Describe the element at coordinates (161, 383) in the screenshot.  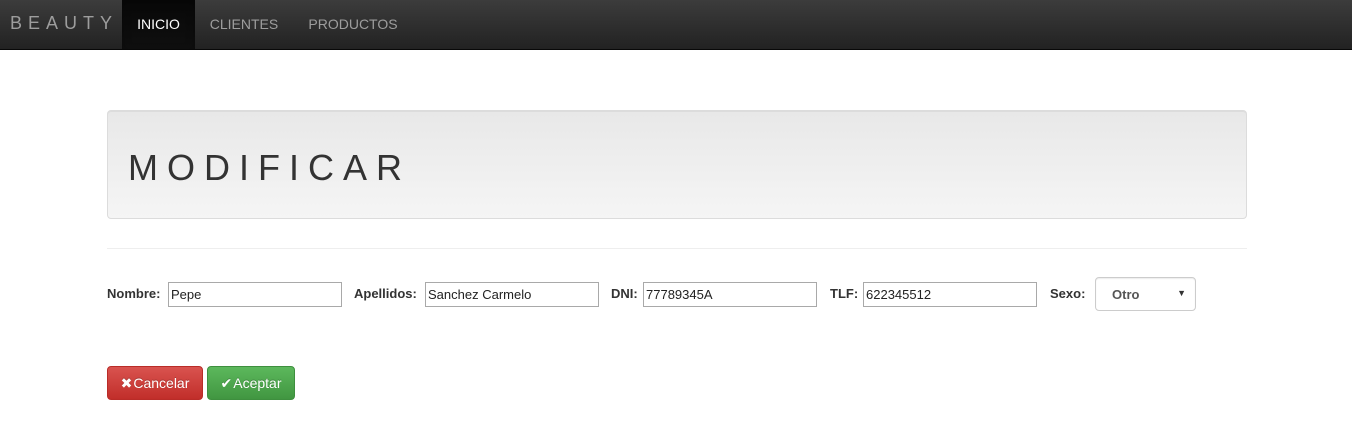
I see `cancel-button-label: Cancelar` at that location.